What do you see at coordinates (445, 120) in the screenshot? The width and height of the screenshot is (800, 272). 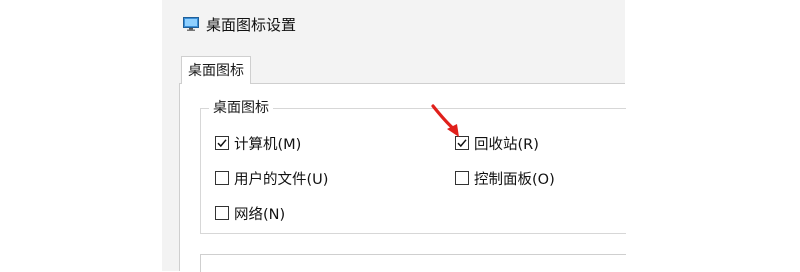 I see `red-arrow-icon` at bounding box center [445, 120].